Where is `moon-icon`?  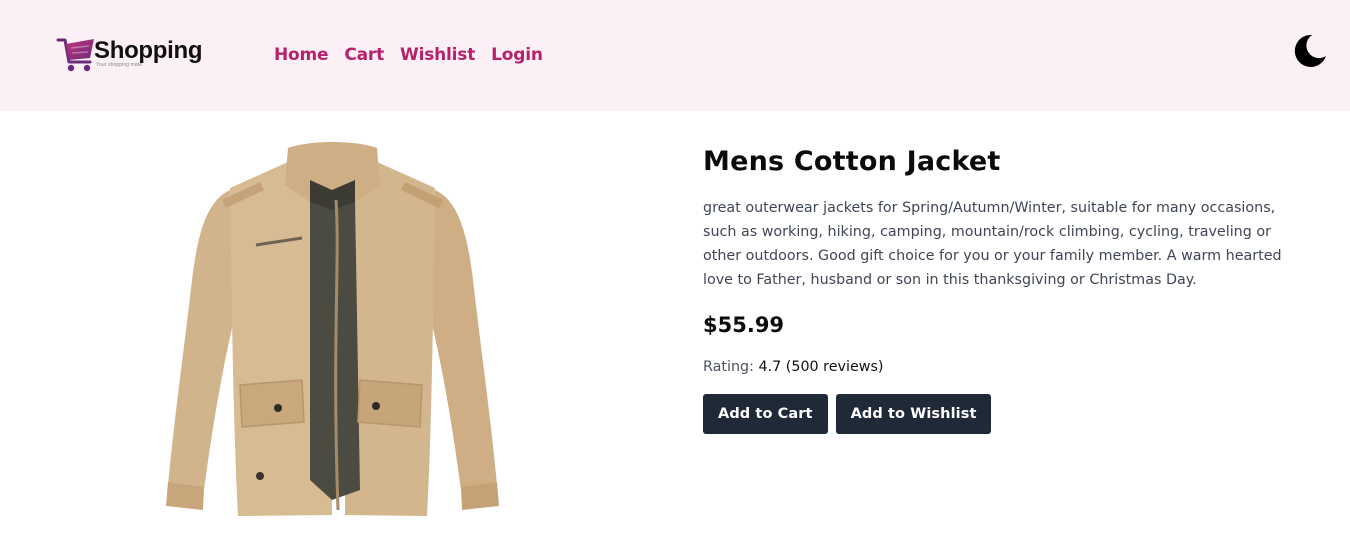 moon-icon is located at coordinates (1310, 50).